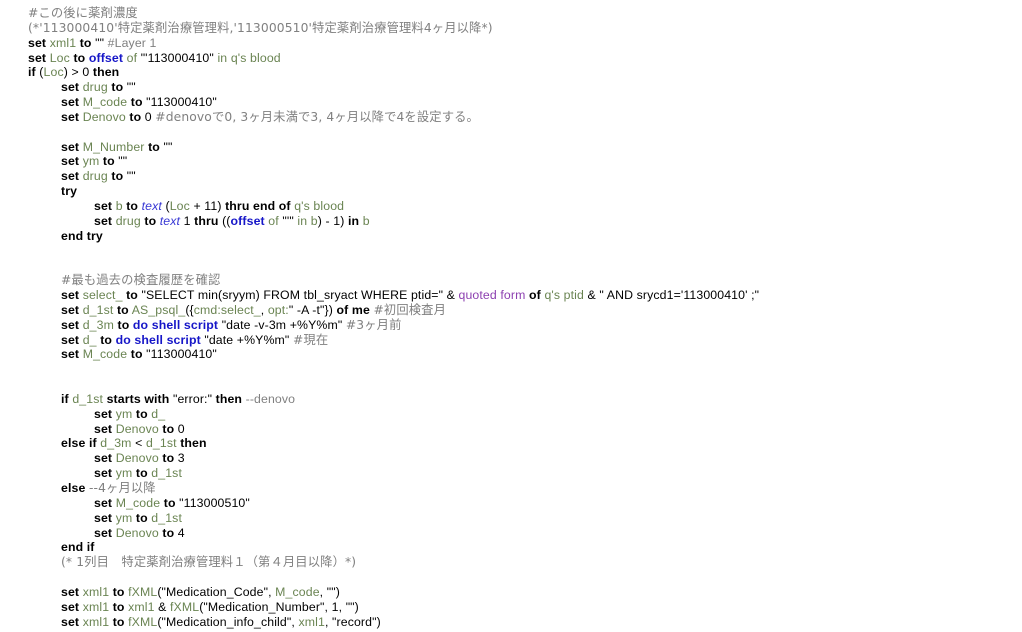  What do you see at coordinates (492, 295) in the screenshot?
I see `special-form-token: quoted form` at bounding box center [492, 295].